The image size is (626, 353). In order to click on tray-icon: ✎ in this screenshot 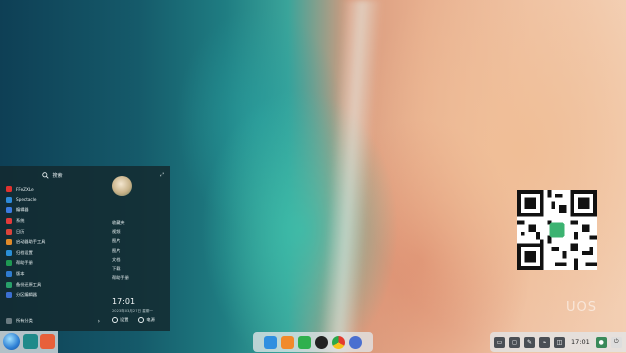, I will do `click(529, 342)`.